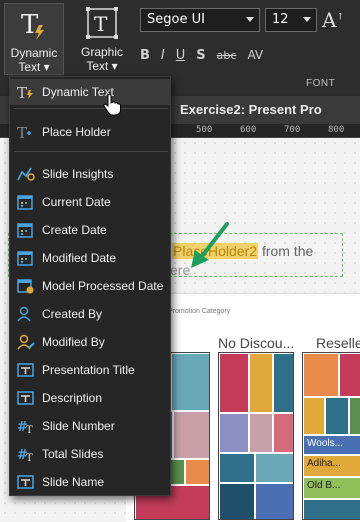  What do you see at coordinates (79, 258) in the screenshot?
I see `menu-item-label: Modified Date` at bounding box center [79, 258].